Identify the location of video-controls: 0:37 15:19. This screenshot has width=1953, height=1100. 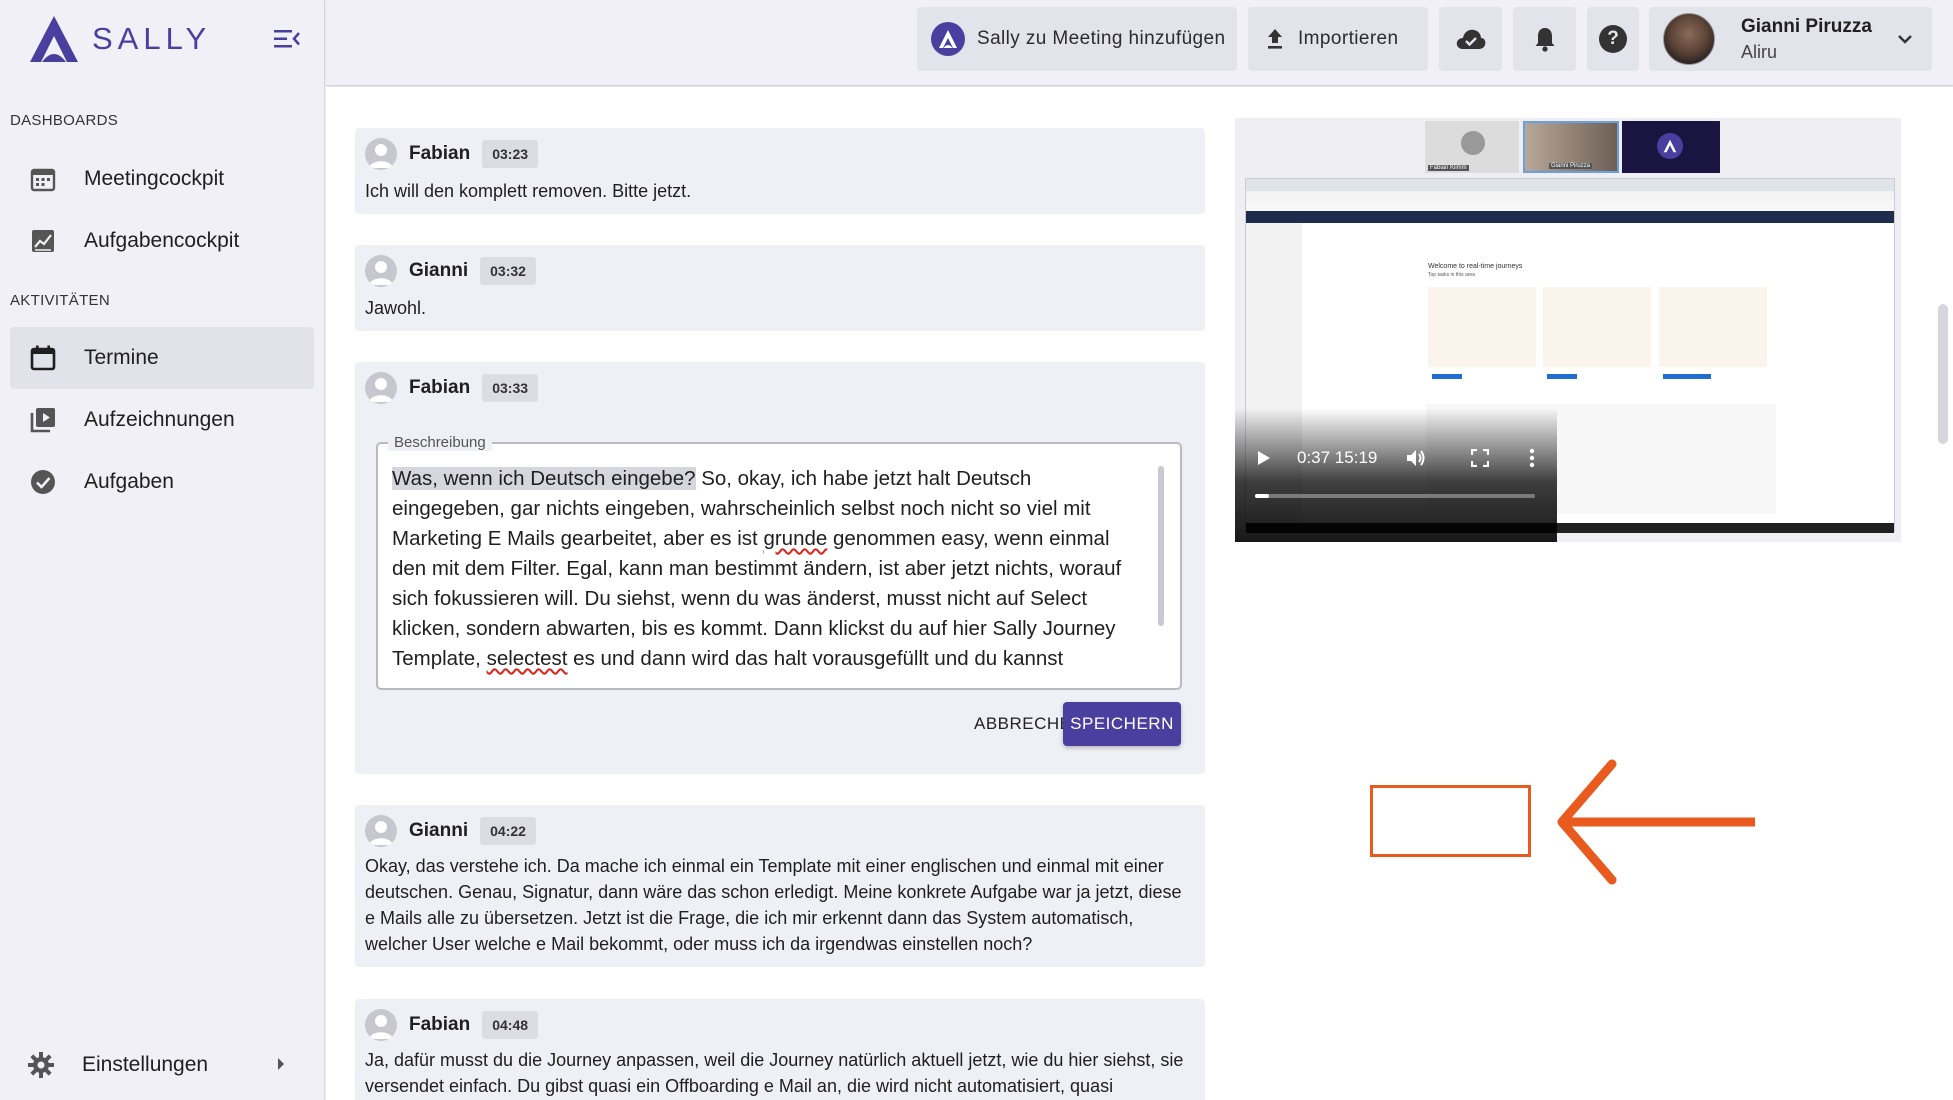
(1396, 475).